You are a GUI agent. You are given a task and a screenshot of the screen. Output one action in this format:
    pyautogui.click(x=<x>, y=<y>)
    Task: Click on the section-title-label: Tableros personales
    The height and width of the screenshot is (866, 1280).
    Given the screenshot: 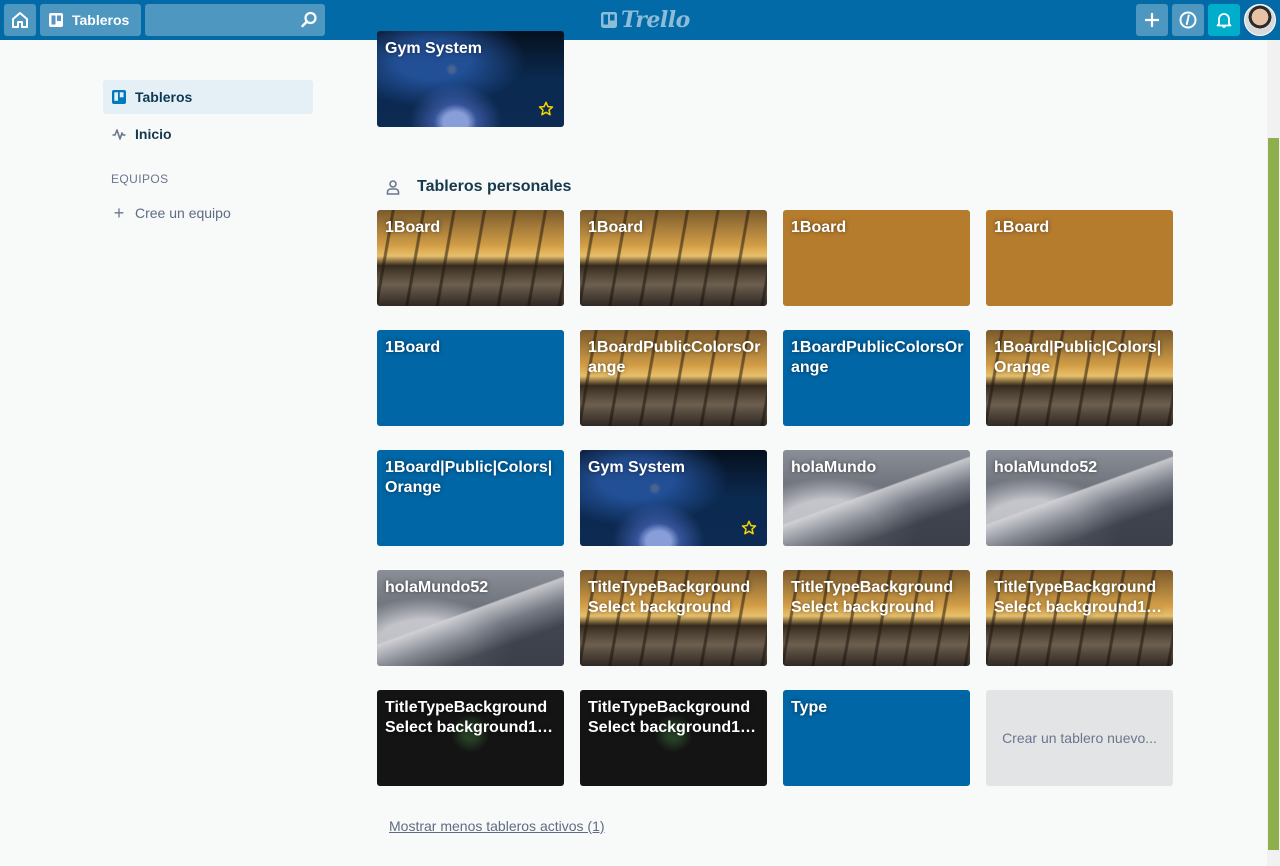 What is the action you would take?
    pyautogui.click(x=494, y=186)
    